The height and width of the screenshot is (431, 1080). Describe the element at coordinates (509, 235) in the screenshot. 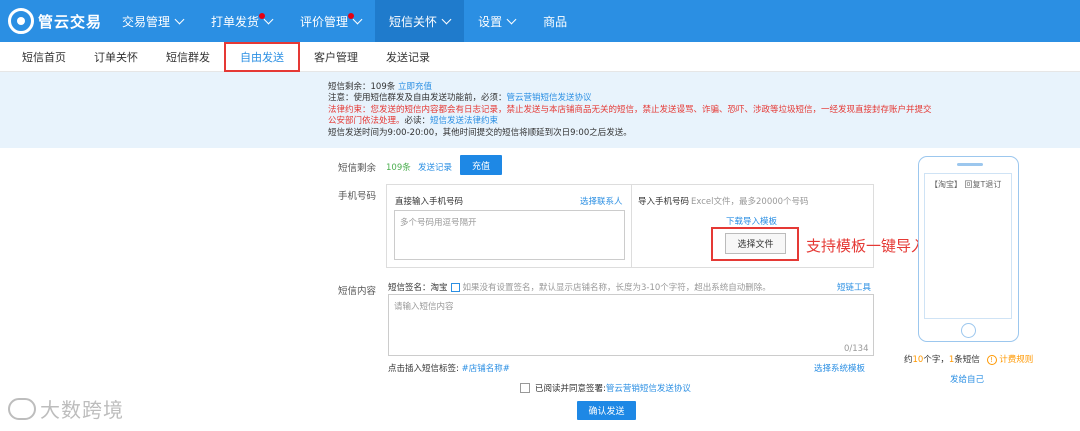

I see `phone-textarea: 多个号码用逗号隔开` at that location.